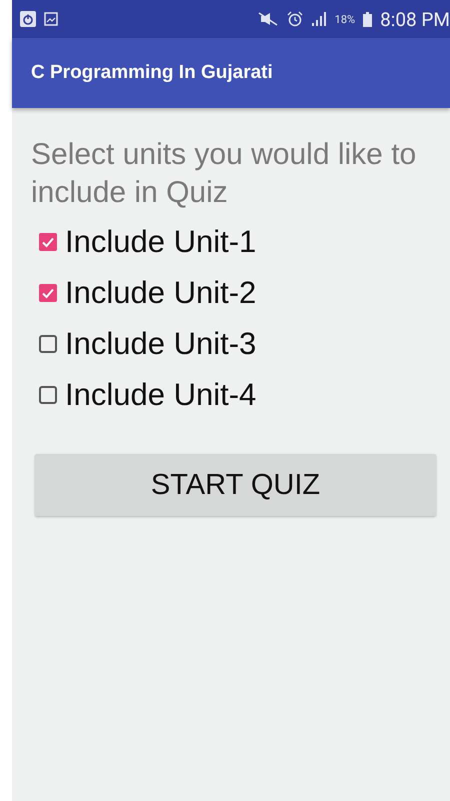 This screenshot has width=450, height=801. Describe the element at coordinates (367, 19) in the screenshot. I see `battery-icon` at that location.